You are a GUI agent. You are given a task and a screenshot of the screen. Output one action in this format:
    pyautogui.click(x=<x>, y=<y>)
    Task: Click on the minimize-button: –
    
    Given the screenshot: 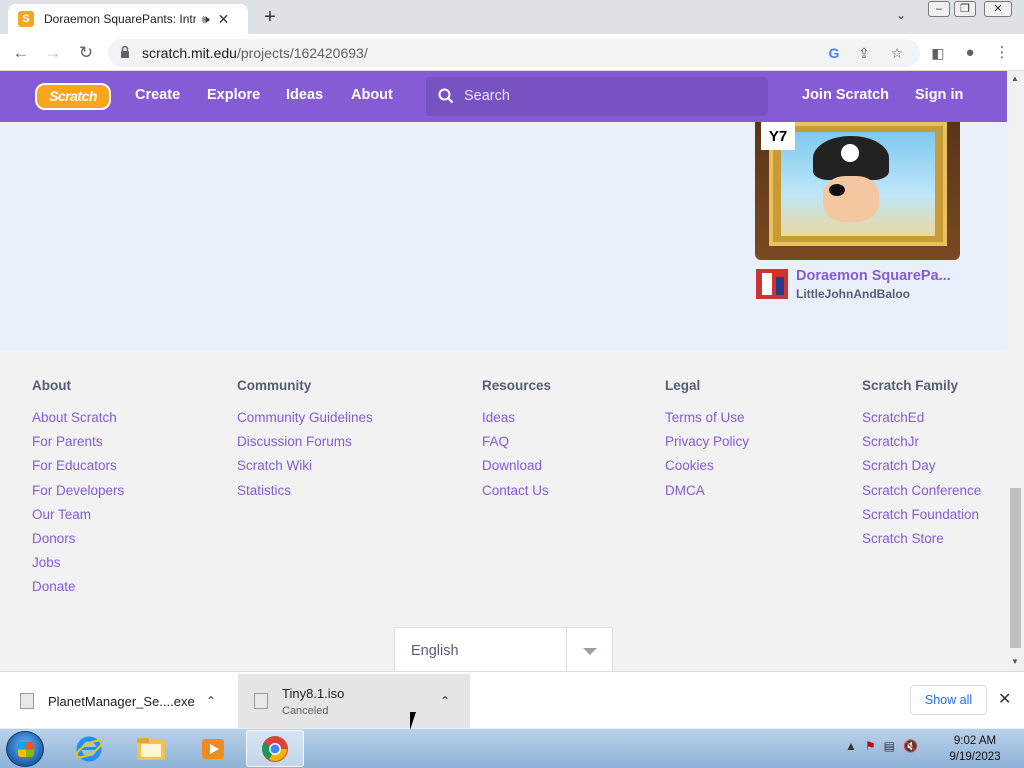 What is the action you would take?
    pyautogui.click(x=939, y=9)
    